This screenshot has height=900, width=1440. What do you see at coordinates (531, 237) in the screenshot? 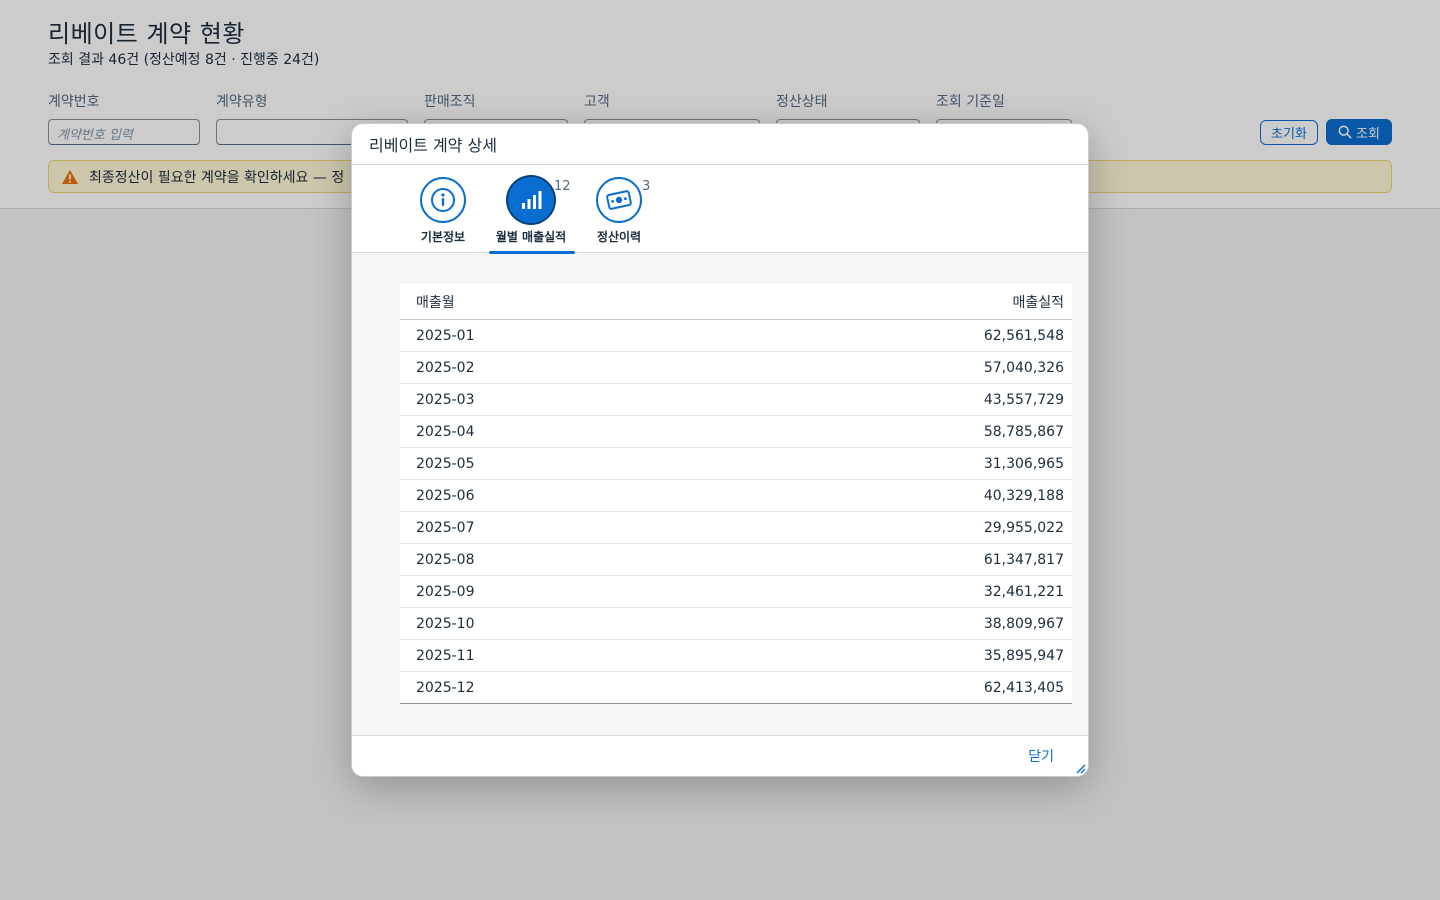
I see `tab-monthly-sales-label: 월별 매출실적` at bounding box center [531, 237].